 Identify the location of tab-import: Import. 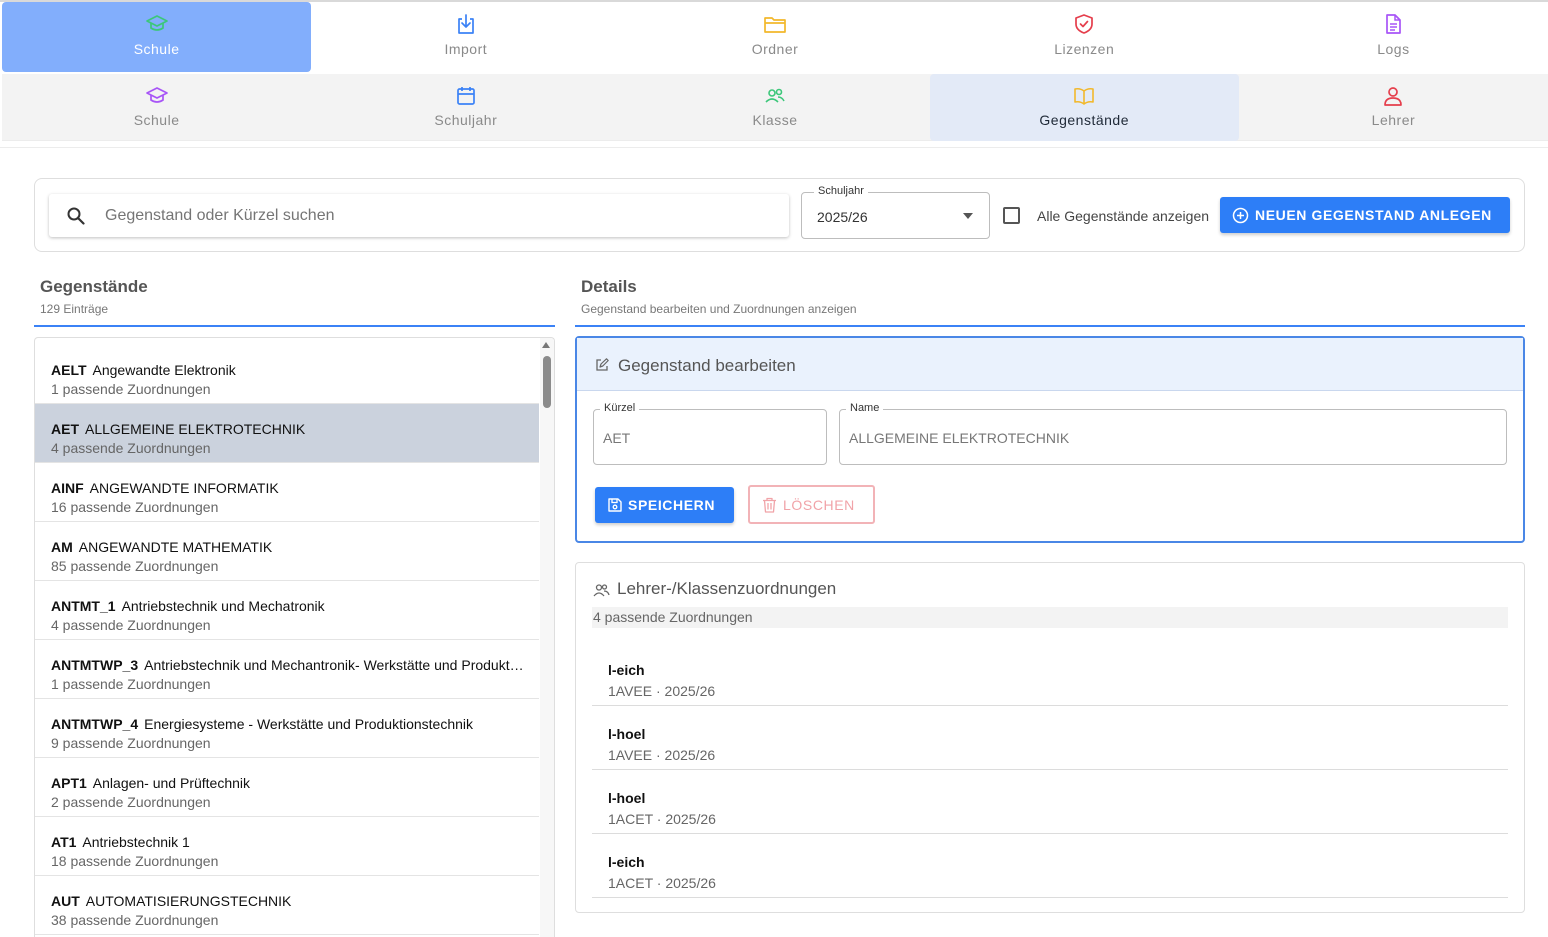
(465, 37).